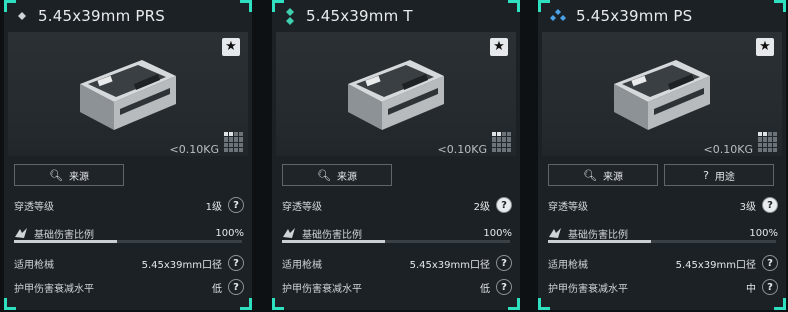  What do you see at coordinates (634, 16) in the screenshot?
I see `item-title: 5.45x39mm PS` at bounding box center [634, 16].